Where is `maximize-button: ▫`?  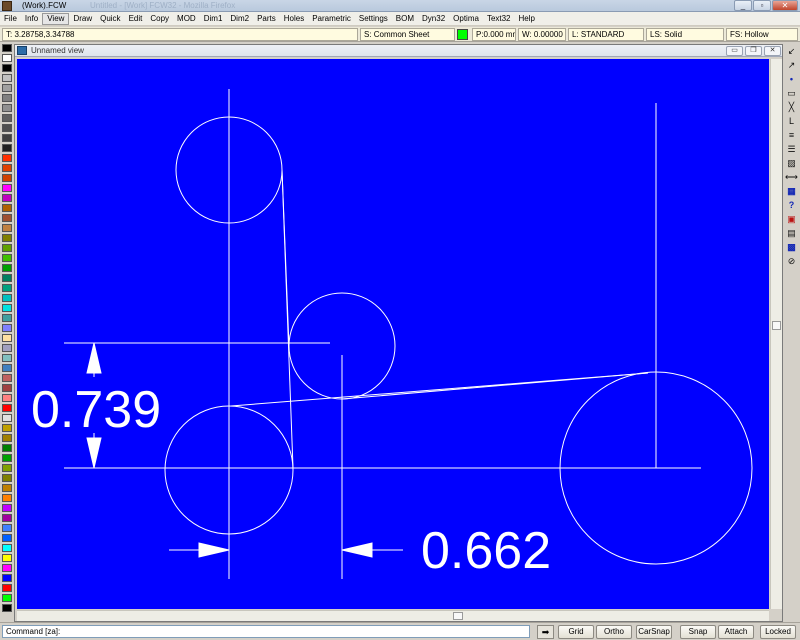 maximize-button: ▫ is located at coordinates (762, 5).